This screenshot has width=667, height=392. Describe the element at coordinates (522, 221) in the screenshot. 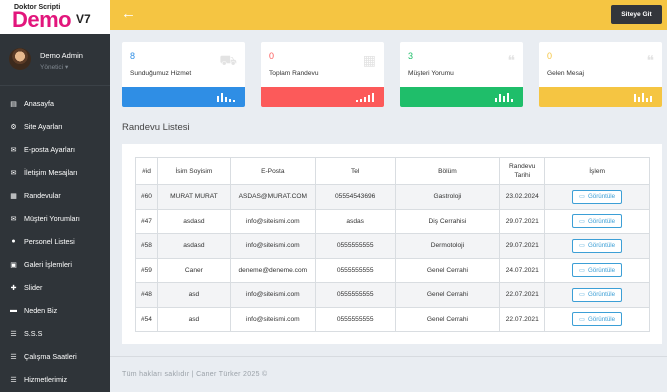

I see `cell-date: 29.07.2021` at that location.